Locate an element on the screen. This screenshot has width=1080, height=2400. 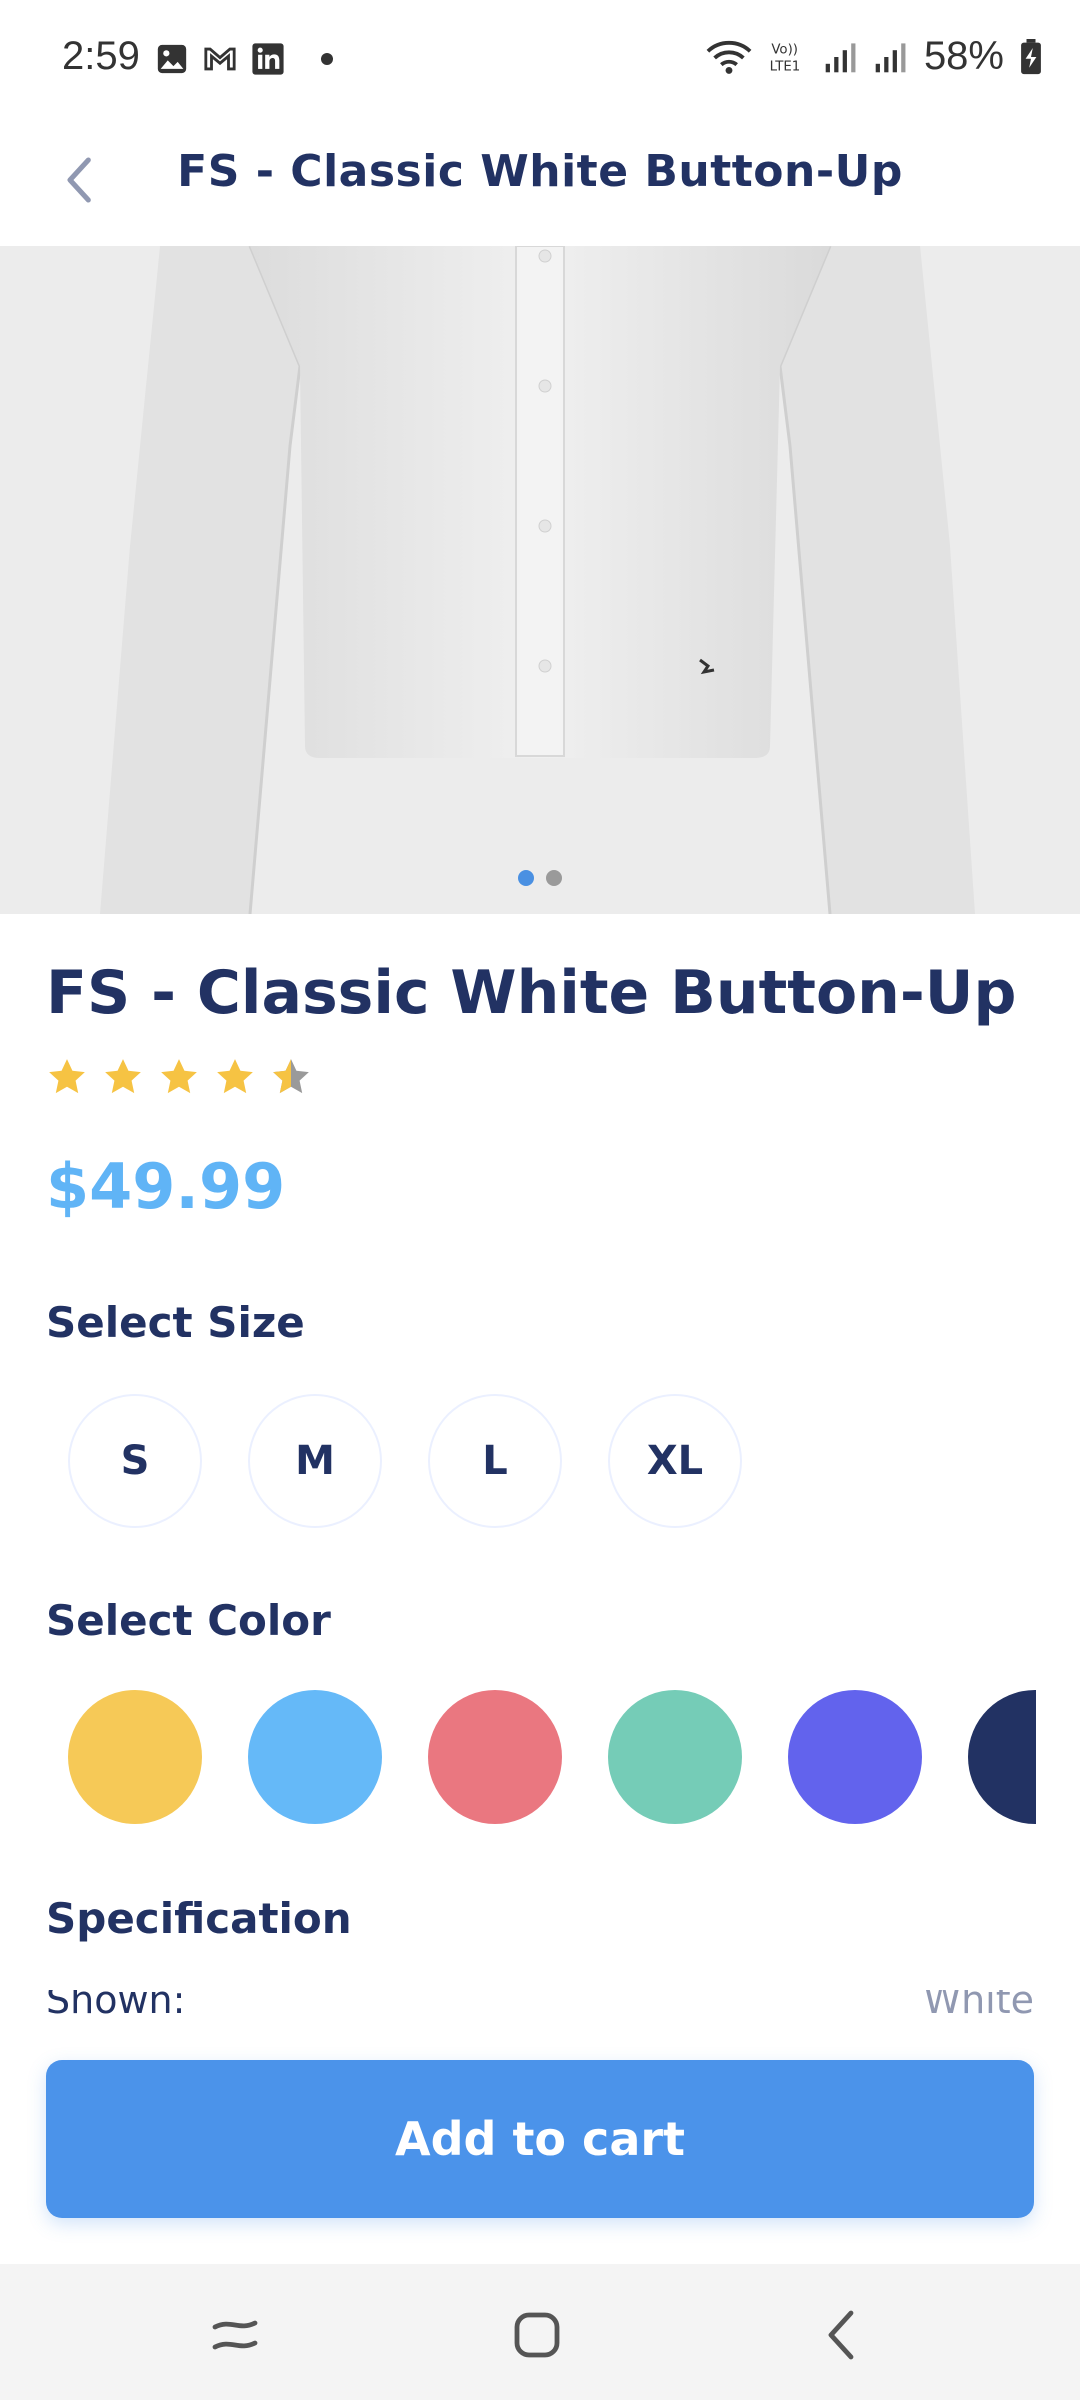
gmail-icon is located at coordinates (220, 59).